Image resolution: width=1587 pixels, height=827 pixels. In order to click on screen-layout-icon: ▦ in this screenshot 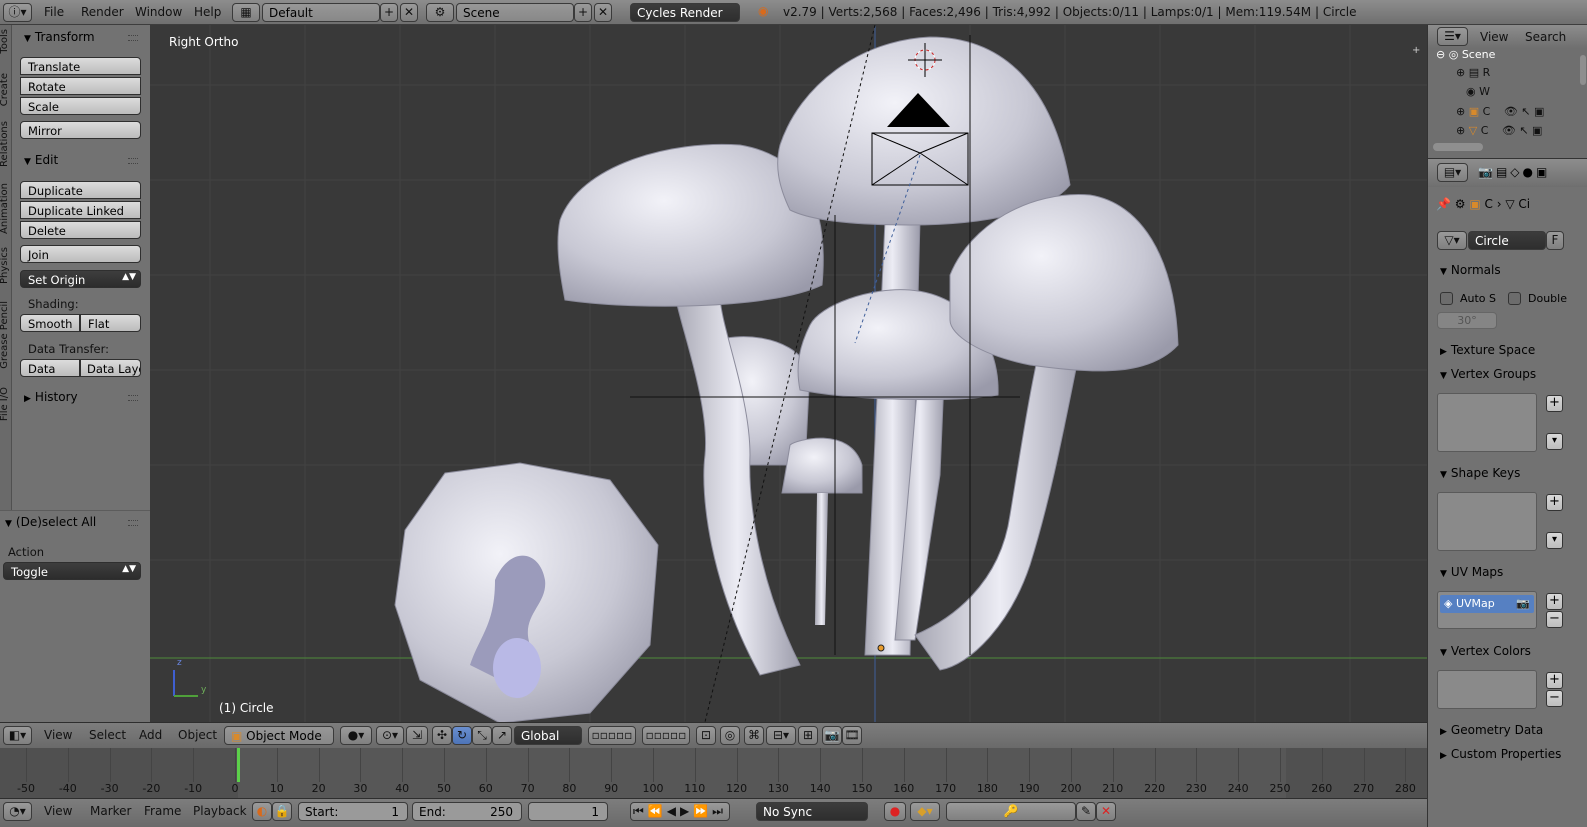, I will do `click(246, 12)`.